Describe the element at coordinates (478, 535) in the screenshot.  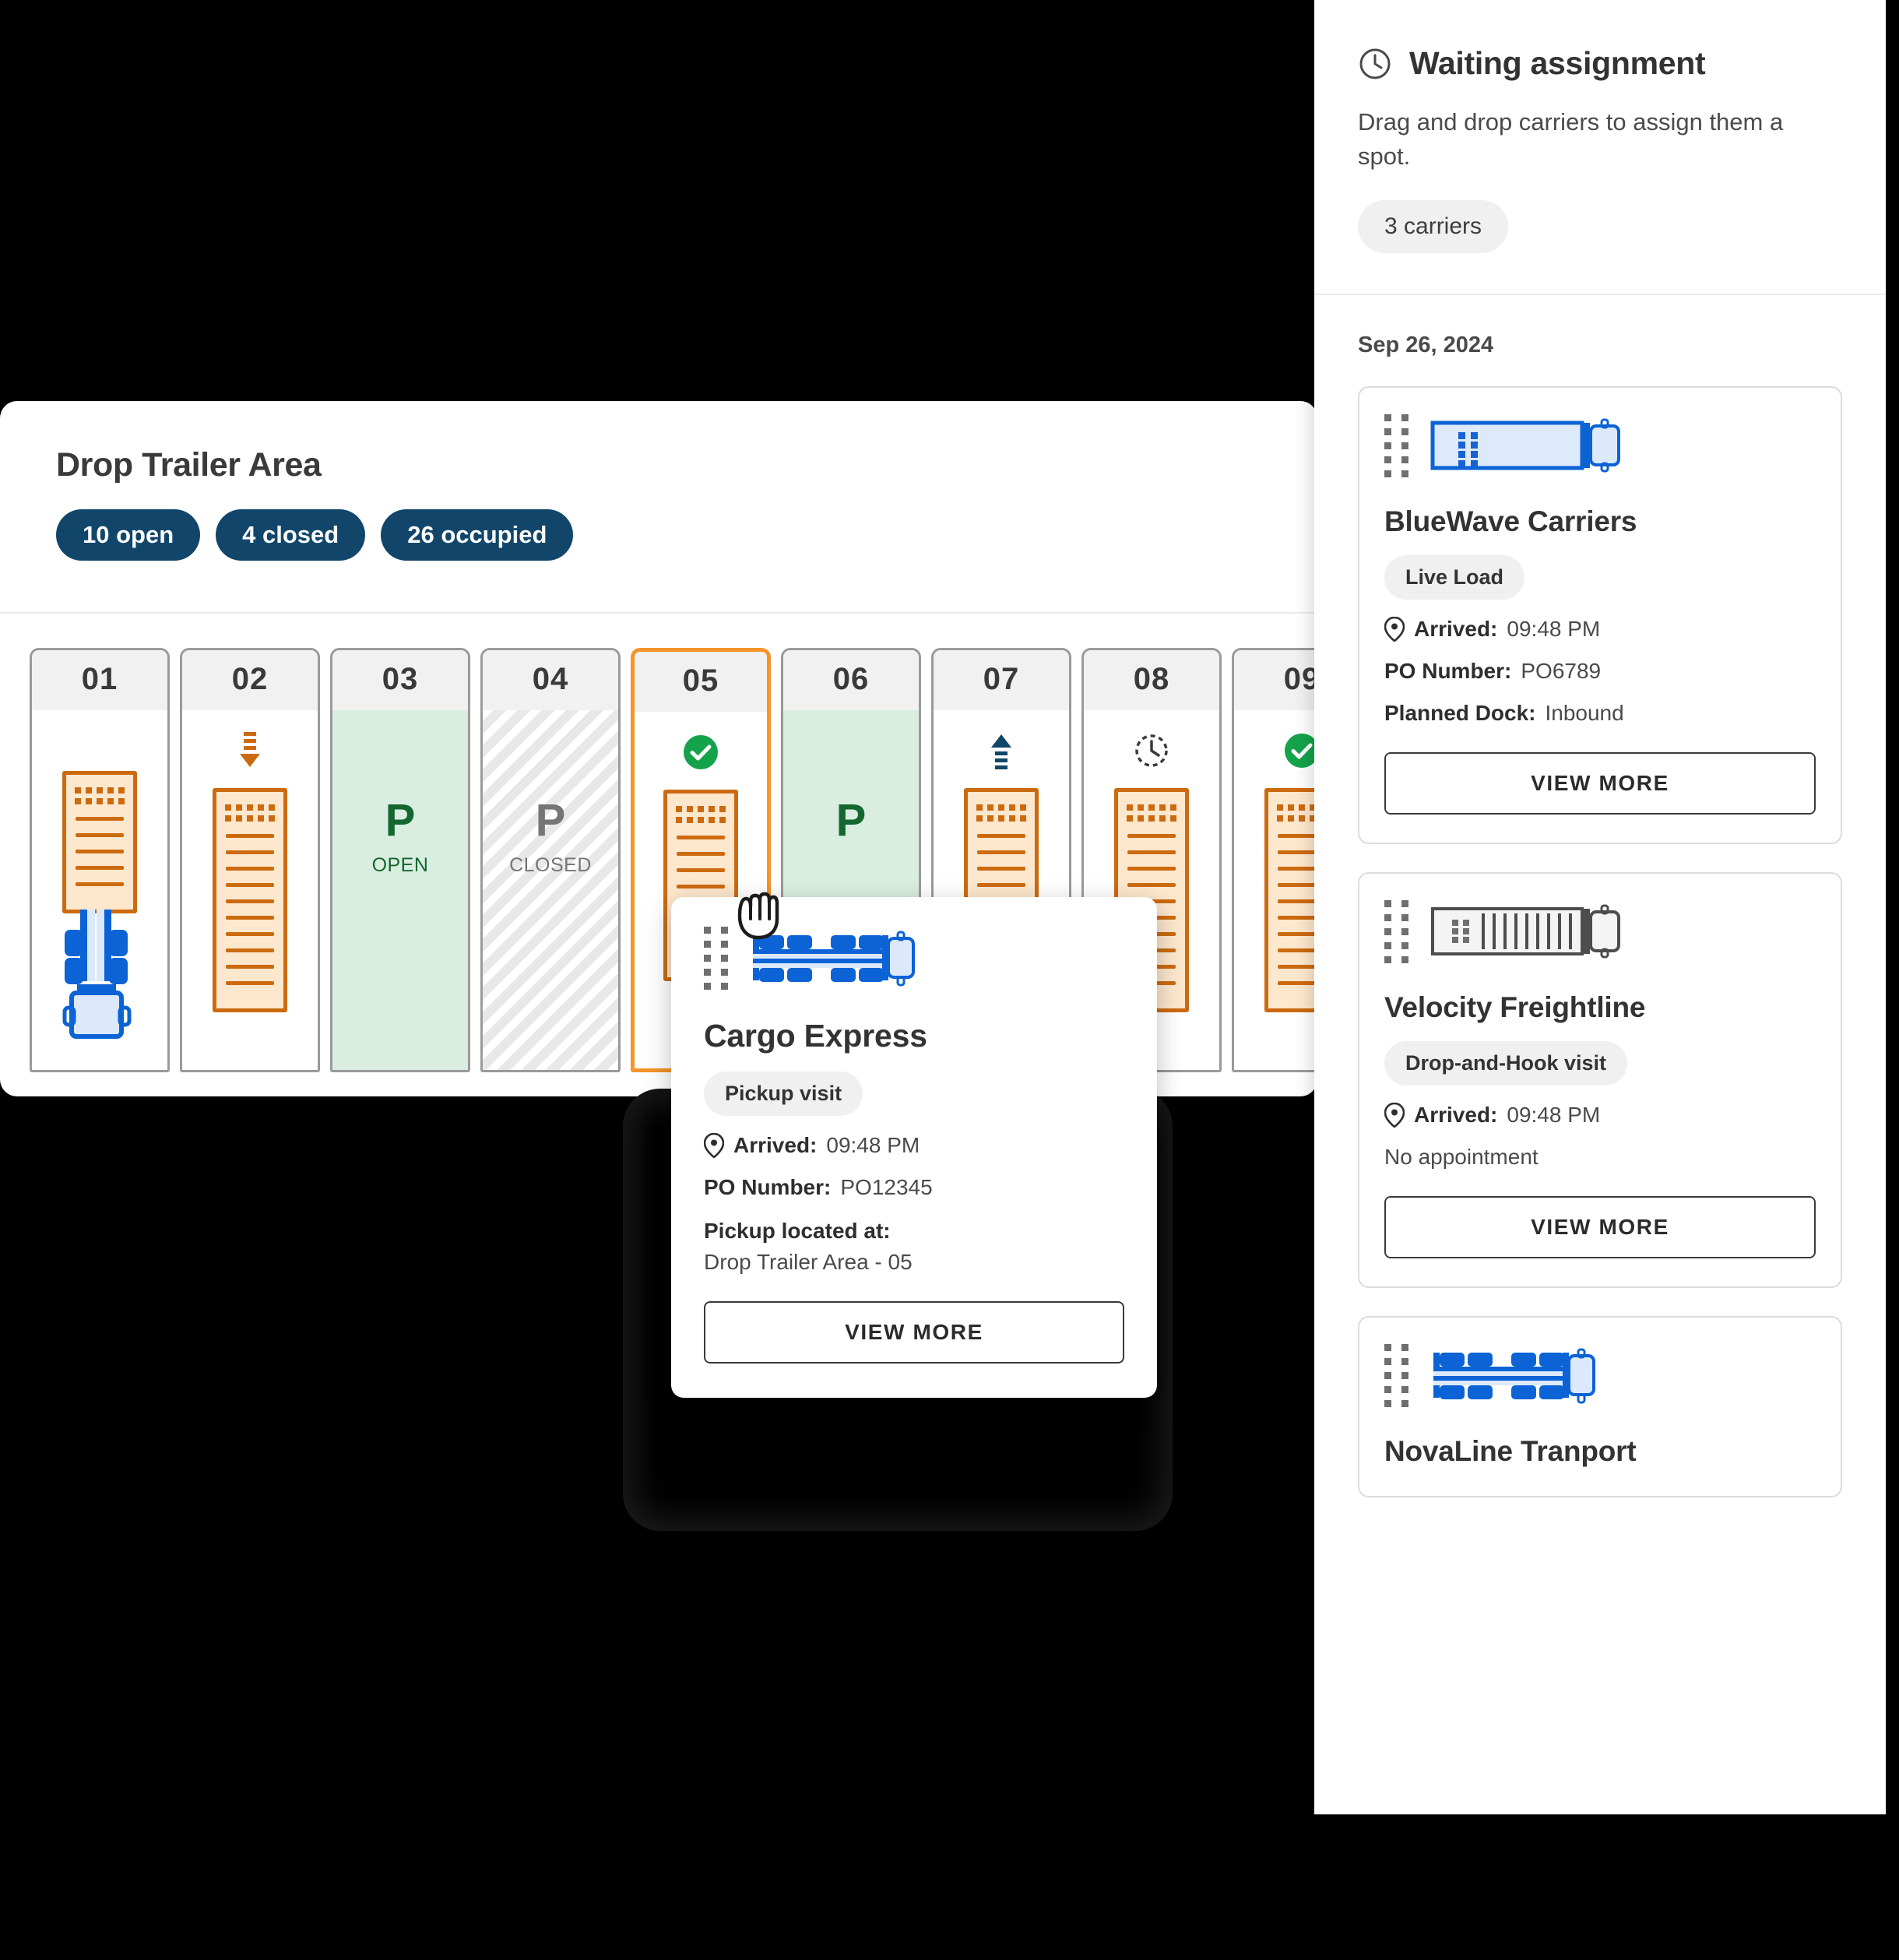
I see `status-badge-occupied: 26 occupied` at that location.